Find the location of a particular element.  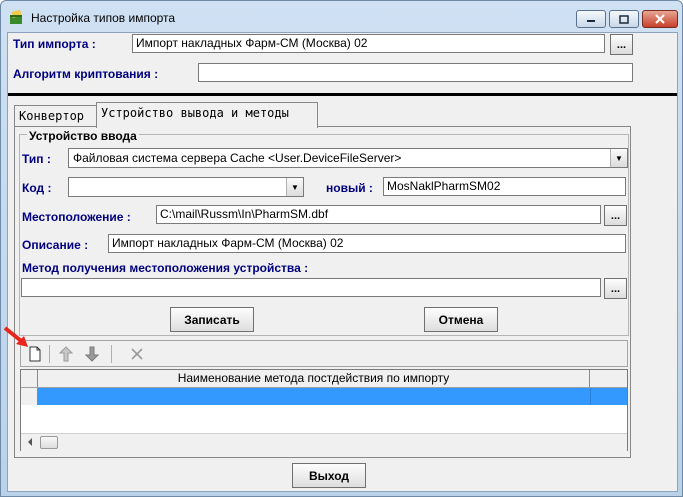

separator is located at coordinates (342, 94).